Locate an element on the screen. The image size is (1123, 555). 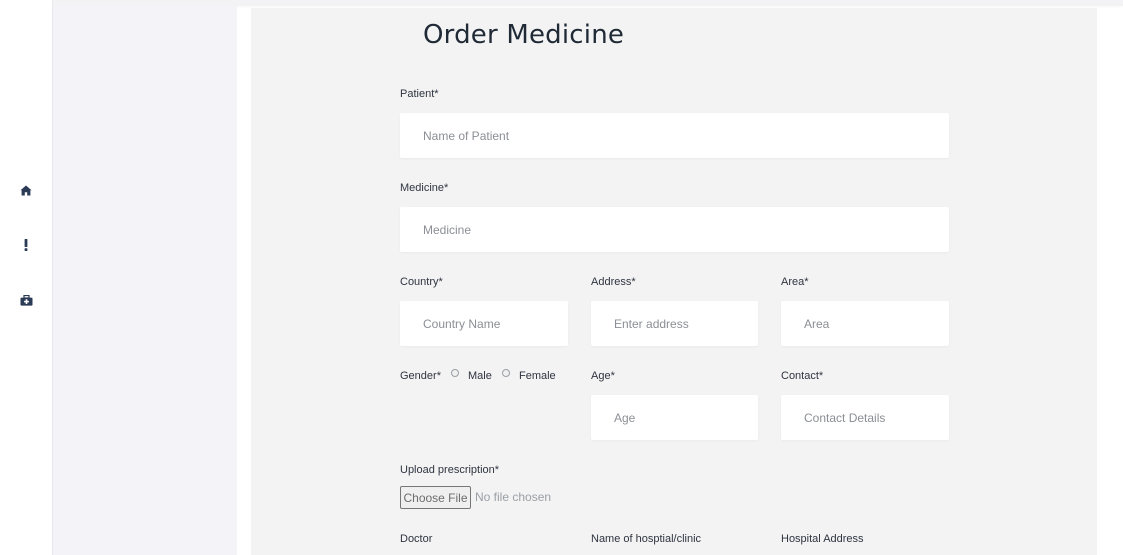
address-label: Address* is located at coordinates (613, 282).